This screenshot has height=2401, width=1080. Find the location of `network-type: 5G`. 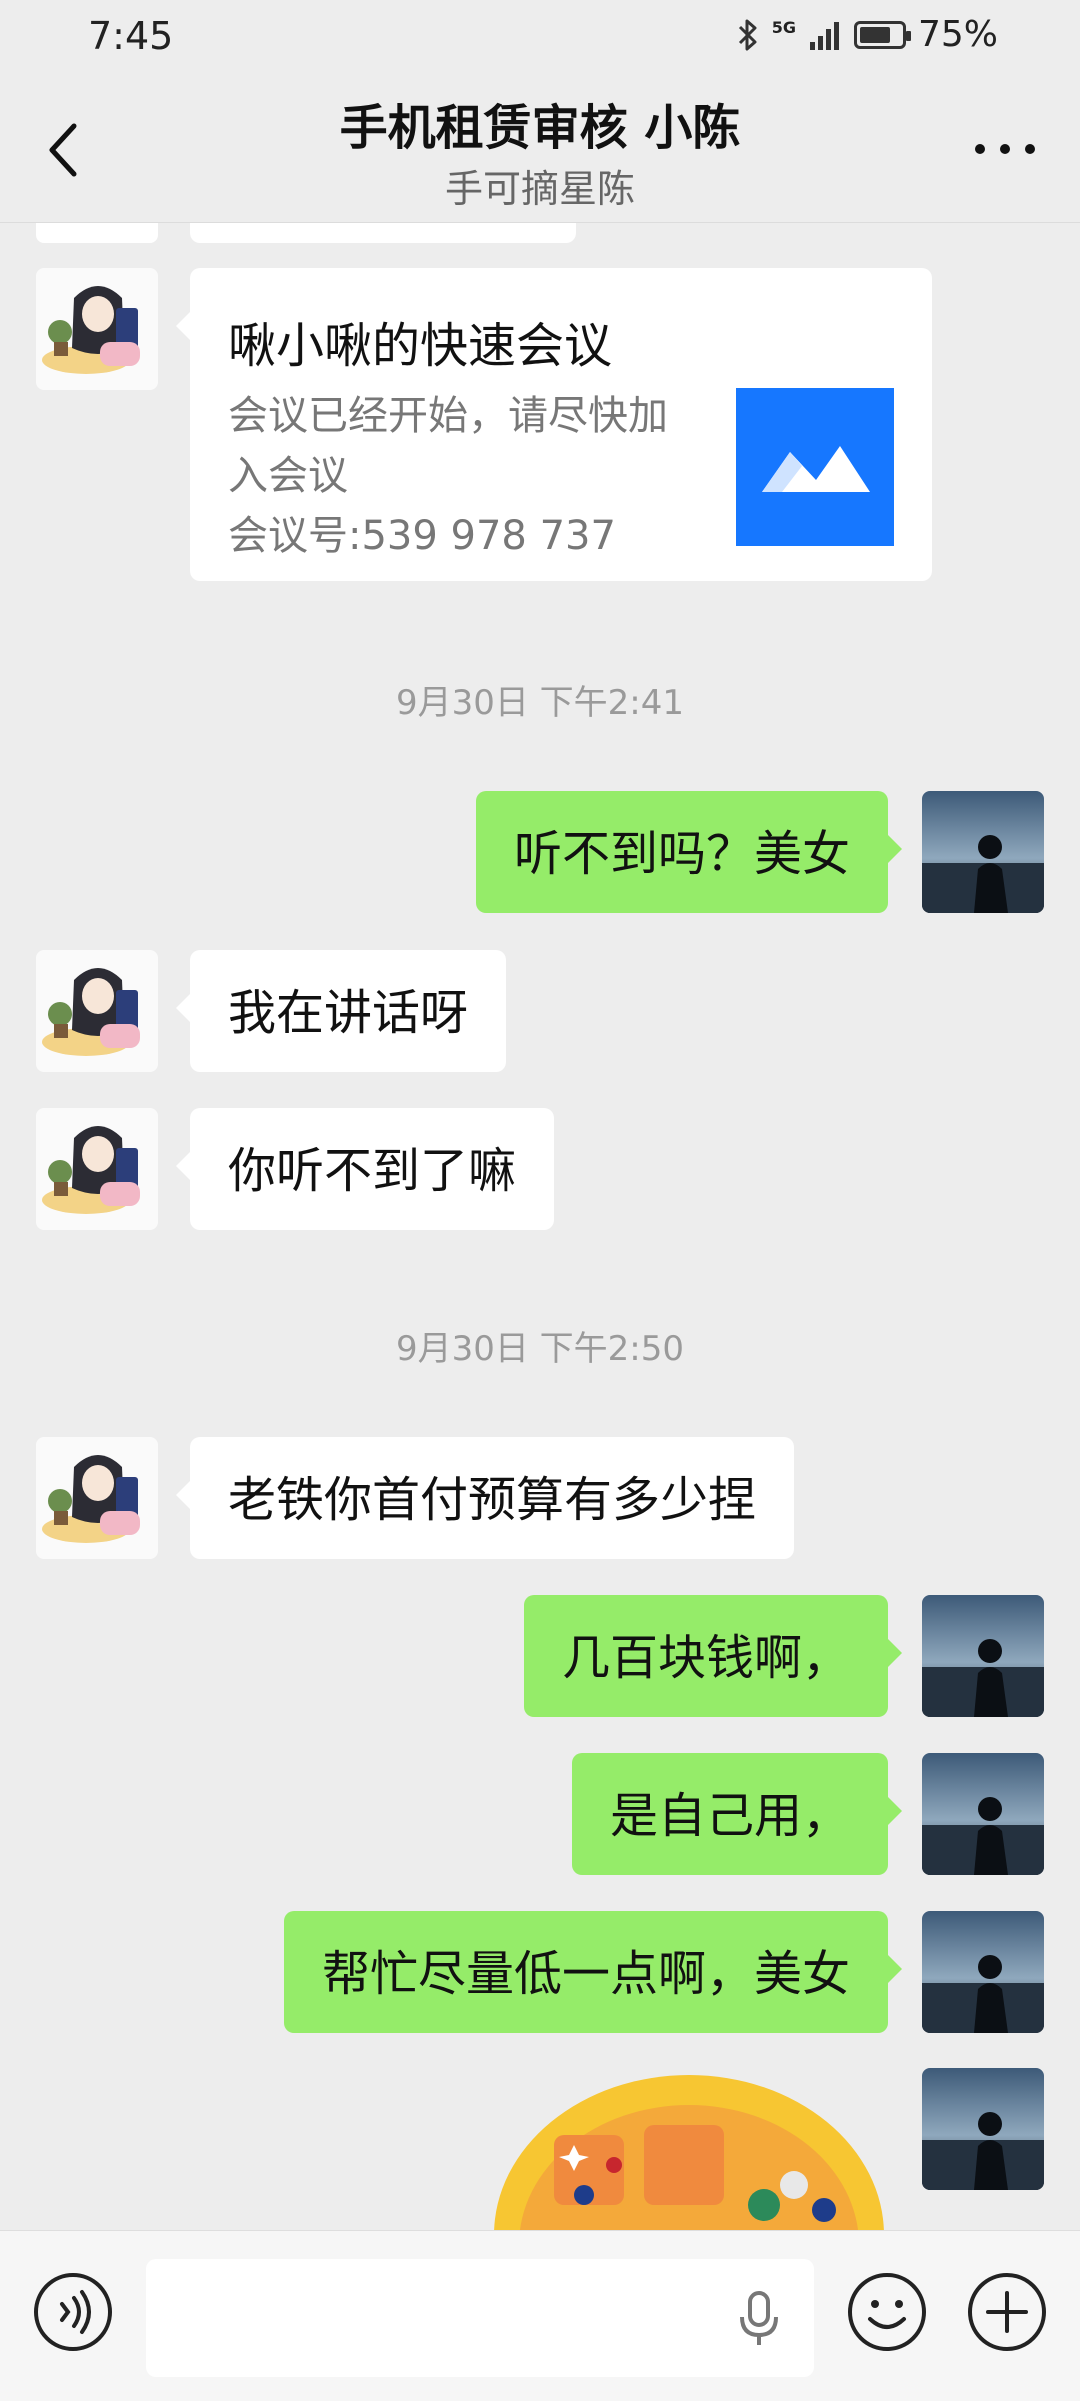

network-type: 5G is located at coordinates (783, 27).